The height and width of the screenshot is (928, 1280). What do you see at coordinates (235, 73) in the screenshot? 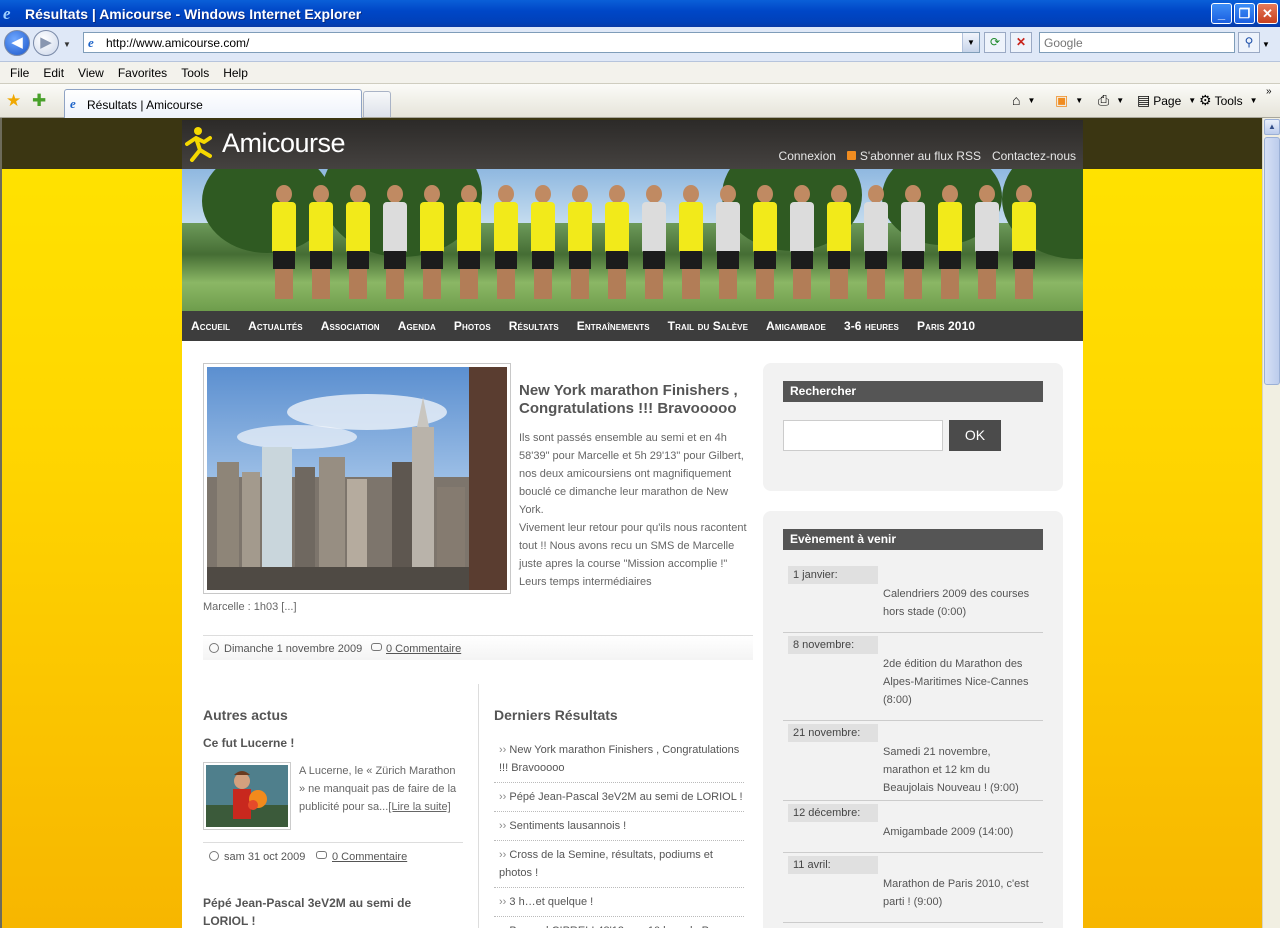
I see `menu-help: Help` at bounding box center [235, 73].